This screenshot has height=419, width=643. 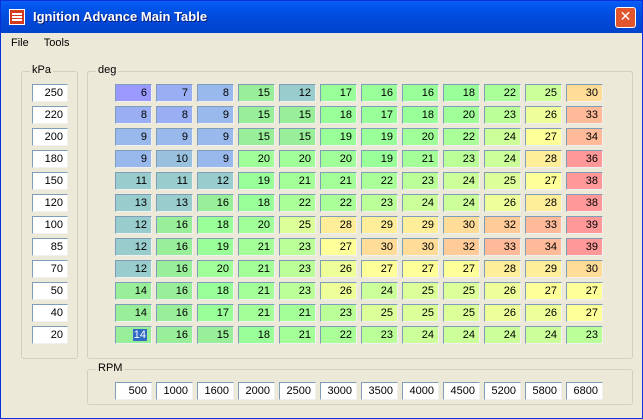 I want to click on advance-cell: 32, so click(x=461, y=247).